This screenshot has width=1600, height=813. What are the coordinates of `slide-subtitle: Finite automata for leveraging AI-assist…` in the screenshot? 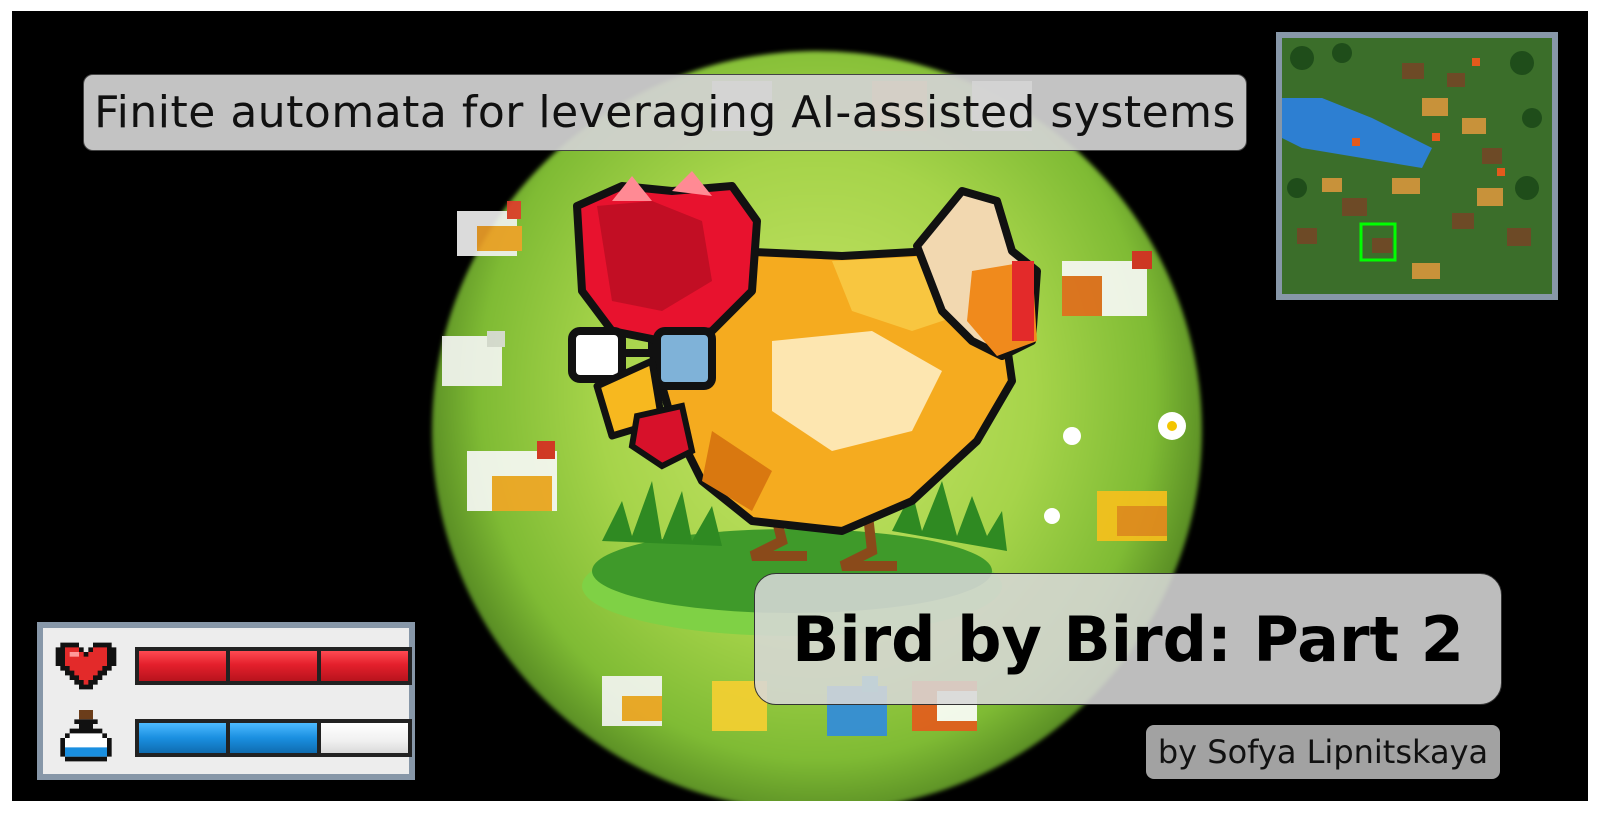 It's located at (665, 112).